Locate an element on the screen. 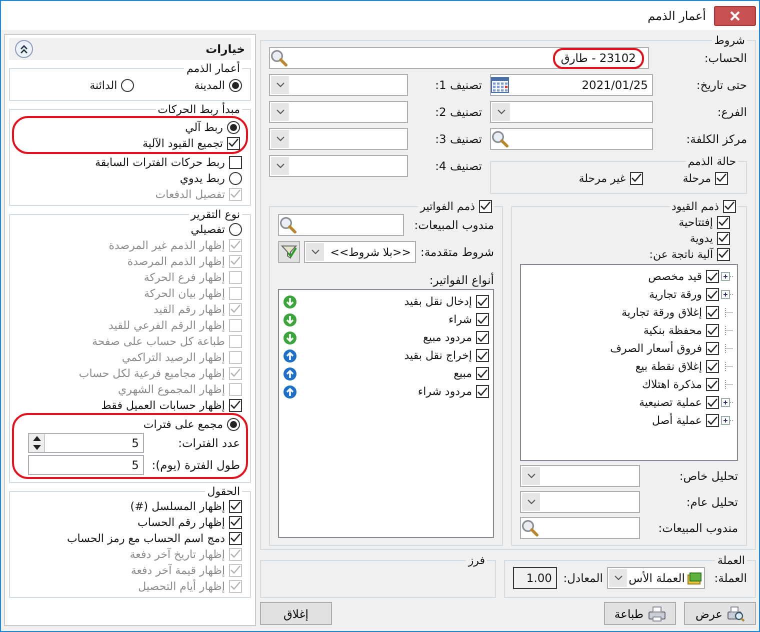 This screenshot has height=632, width=760. checkbox: مردود شراء is located at coordinates (453, 392).